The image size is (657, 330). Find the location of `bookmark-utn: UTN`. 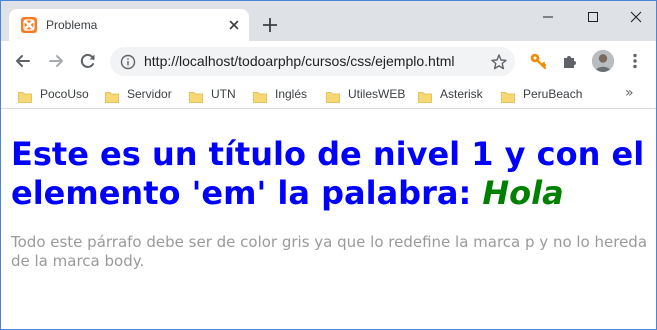

bookmark-utn: UTN is located at coordinates (214, 95).